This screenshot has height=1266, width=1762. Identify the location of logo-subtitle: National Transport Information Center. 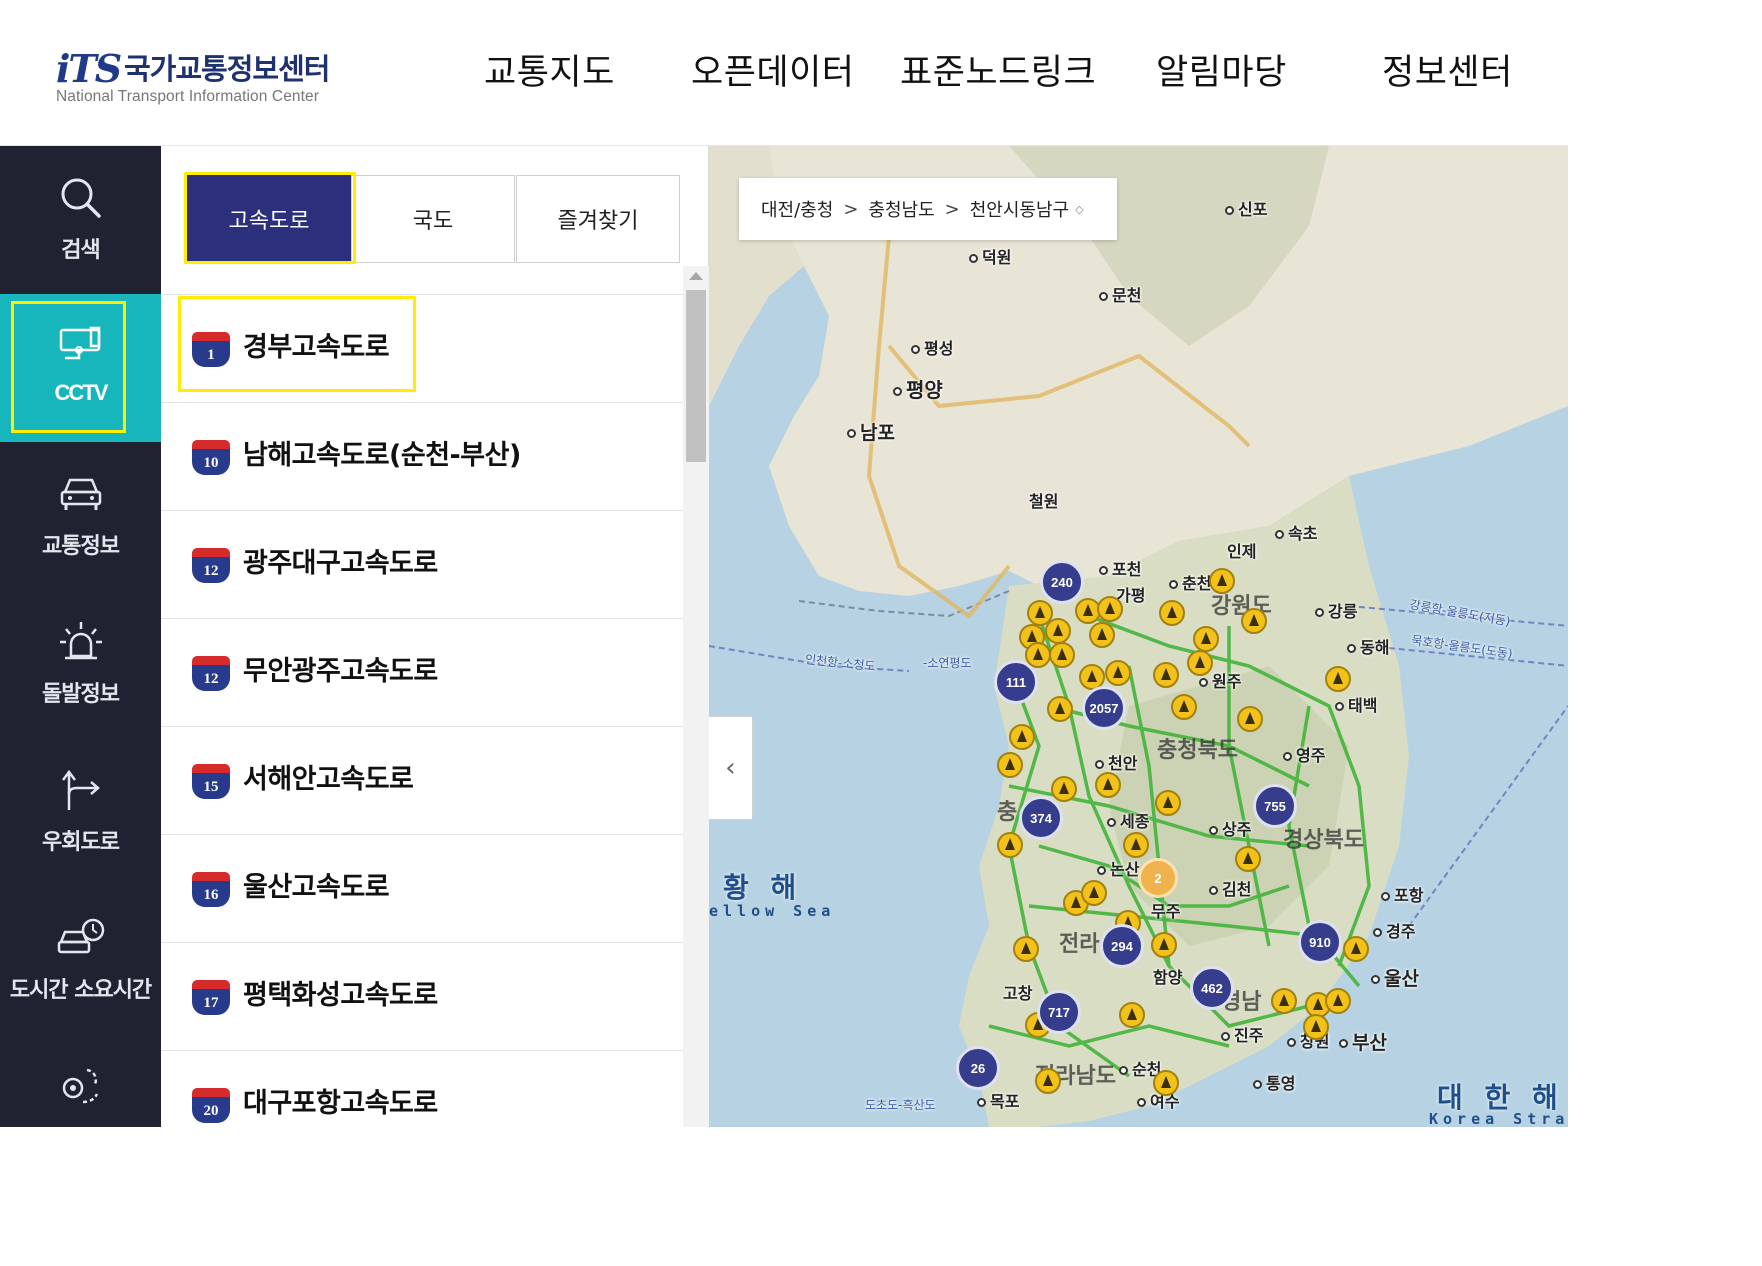
(188, 96).